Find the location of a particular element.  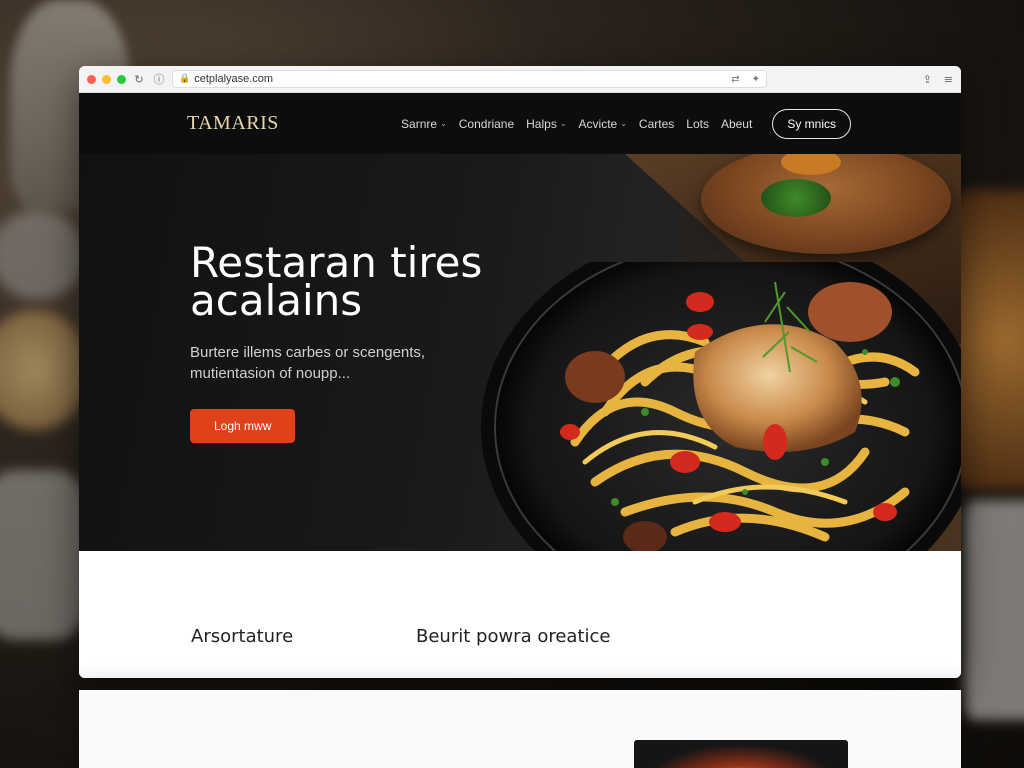

nav-label: Abeut is located at coordinates (736, 123).